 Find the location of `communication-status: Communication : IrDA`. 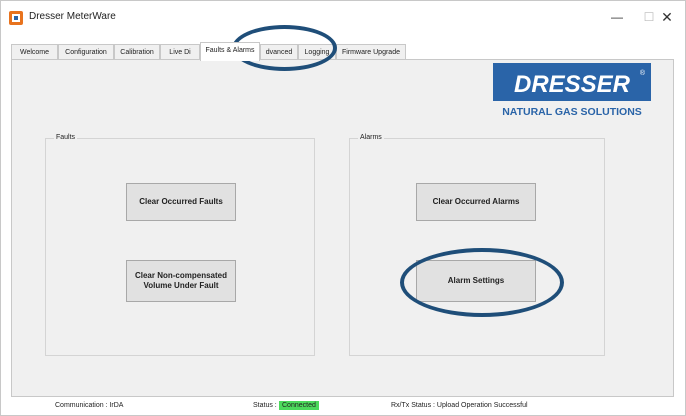

communication-status: Communication : IrDA is located at coordinates (89, 405).